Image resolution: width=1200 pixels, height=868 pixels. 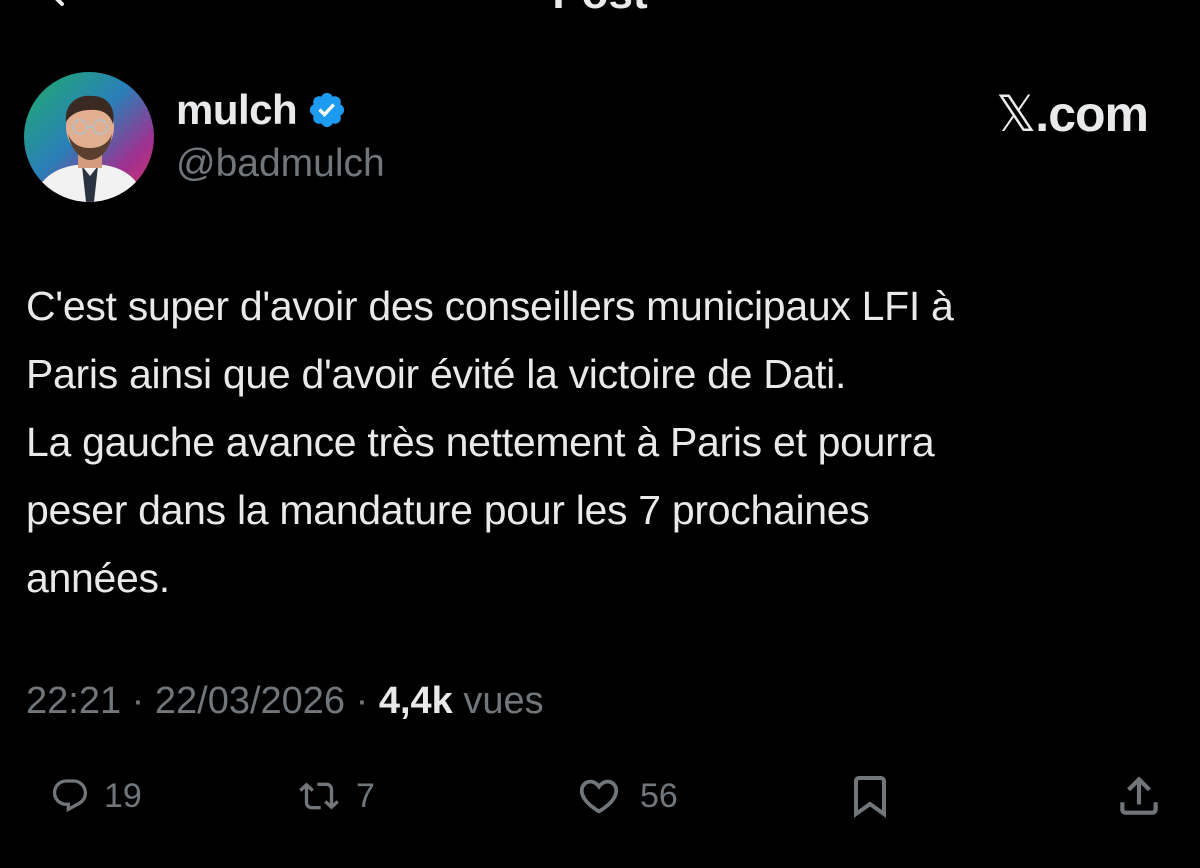 What do you see at coordinates (498, 701) in the screenshot?
I see `views-label: vues` at bounding box center [498, 701].